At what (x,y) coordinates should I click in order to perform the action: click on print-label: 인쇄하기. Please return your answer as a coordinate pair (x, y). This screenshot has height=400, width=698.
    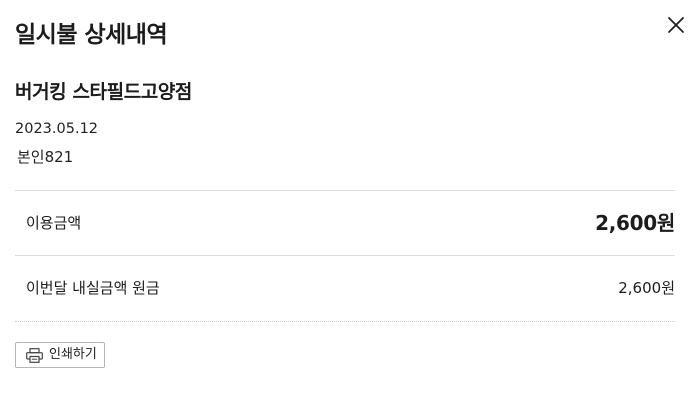
    Looking at the image, I should click on (73, 354).